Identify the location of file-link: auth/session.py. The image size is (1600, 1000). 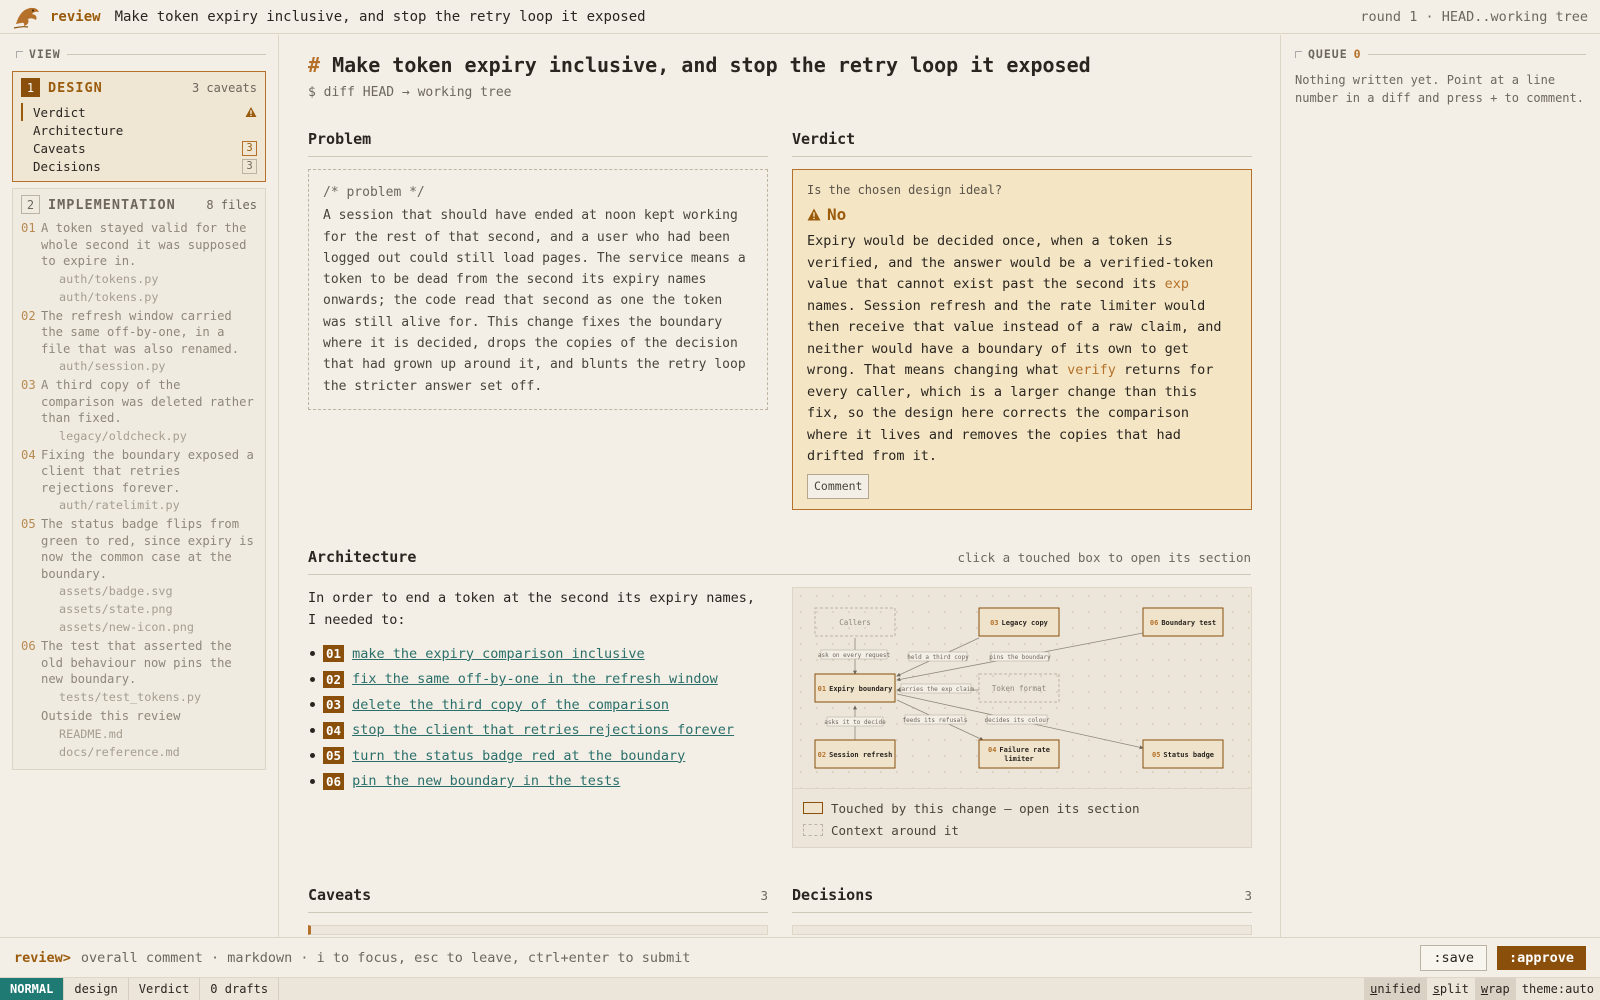
(139, 366).